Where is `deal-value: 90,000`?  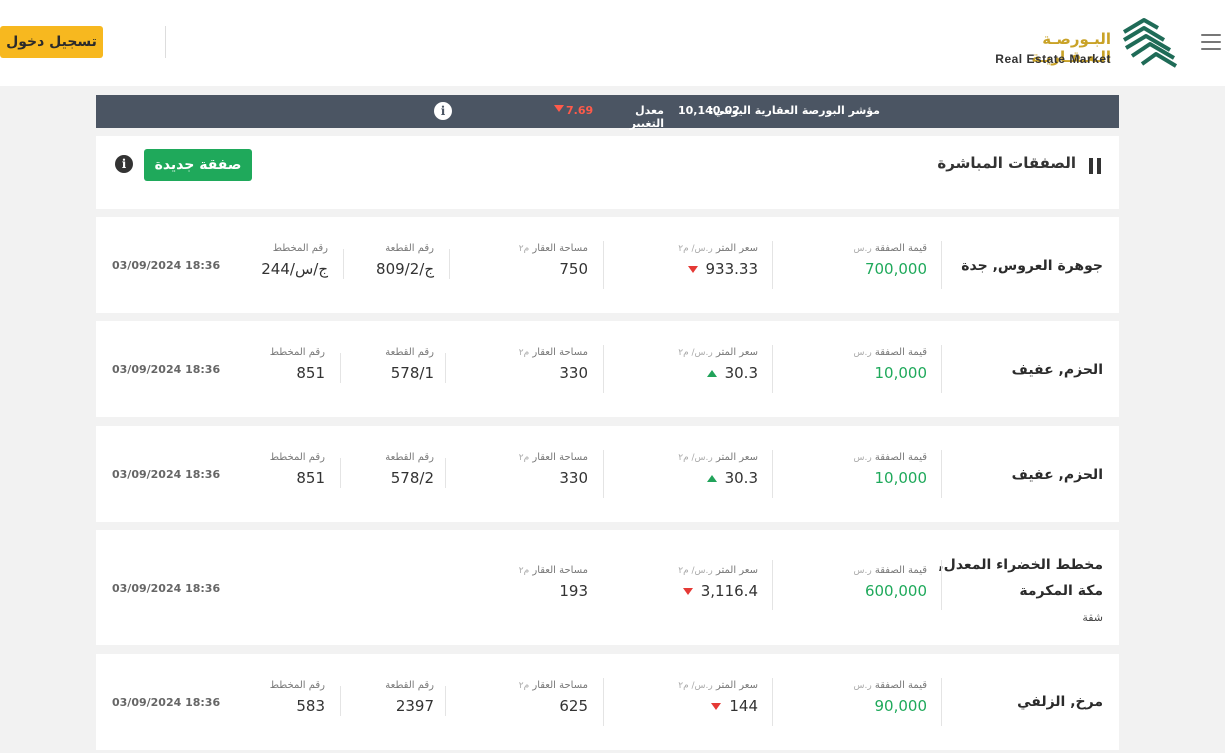
deal-value: 90,000 is located at coordinates (901, 706).